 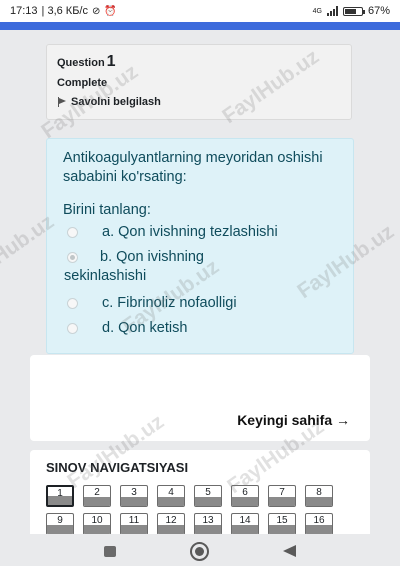 I want to click on home-icon, so click(x=199, y=551).